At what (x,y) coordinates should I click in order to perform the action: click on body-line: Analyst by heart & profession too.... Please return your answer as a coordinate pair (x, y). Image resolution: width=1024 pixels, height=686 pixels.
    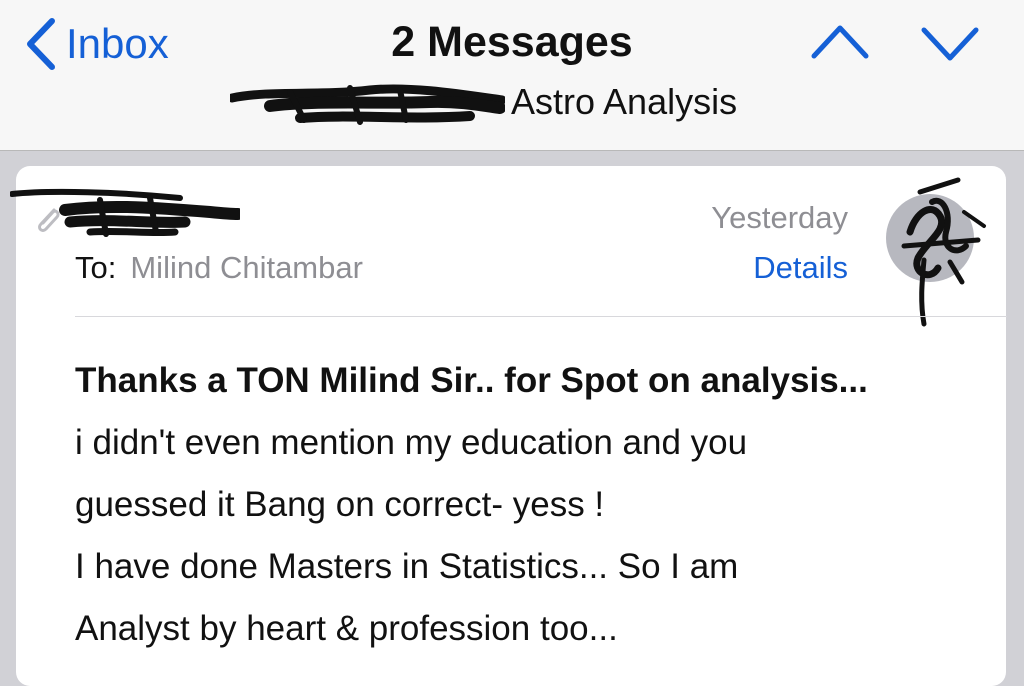
    Looking at the image, I should click on (346, 628).